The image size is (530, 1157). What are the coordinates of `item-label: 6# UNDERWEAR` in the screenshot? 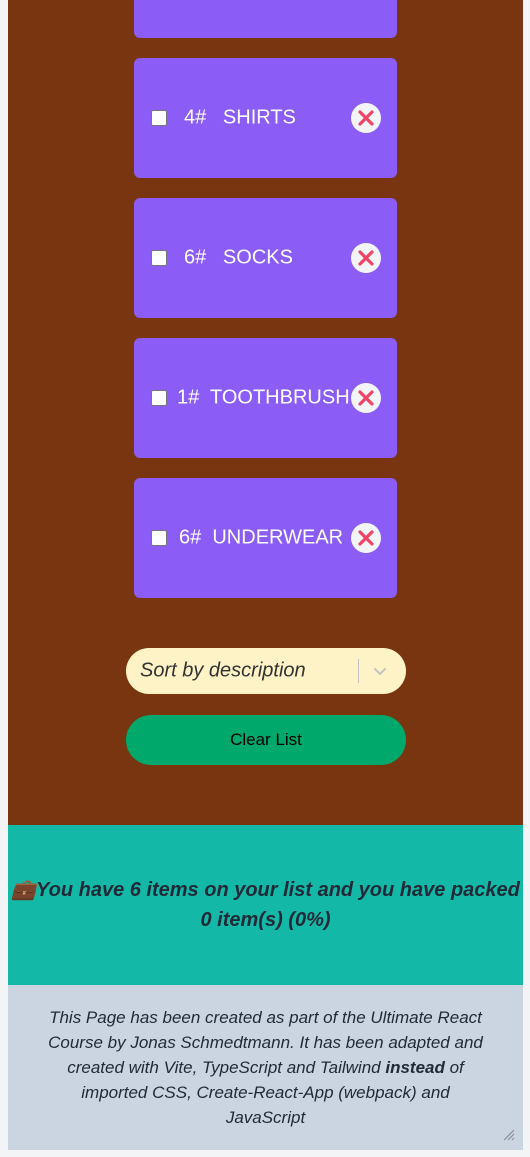 It's located at (261, 537).